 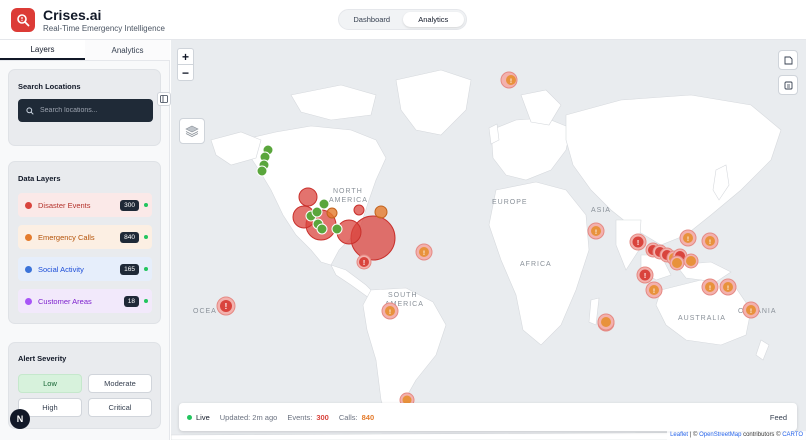 I want to click on n-badge: N, so click(x=20, y=419).